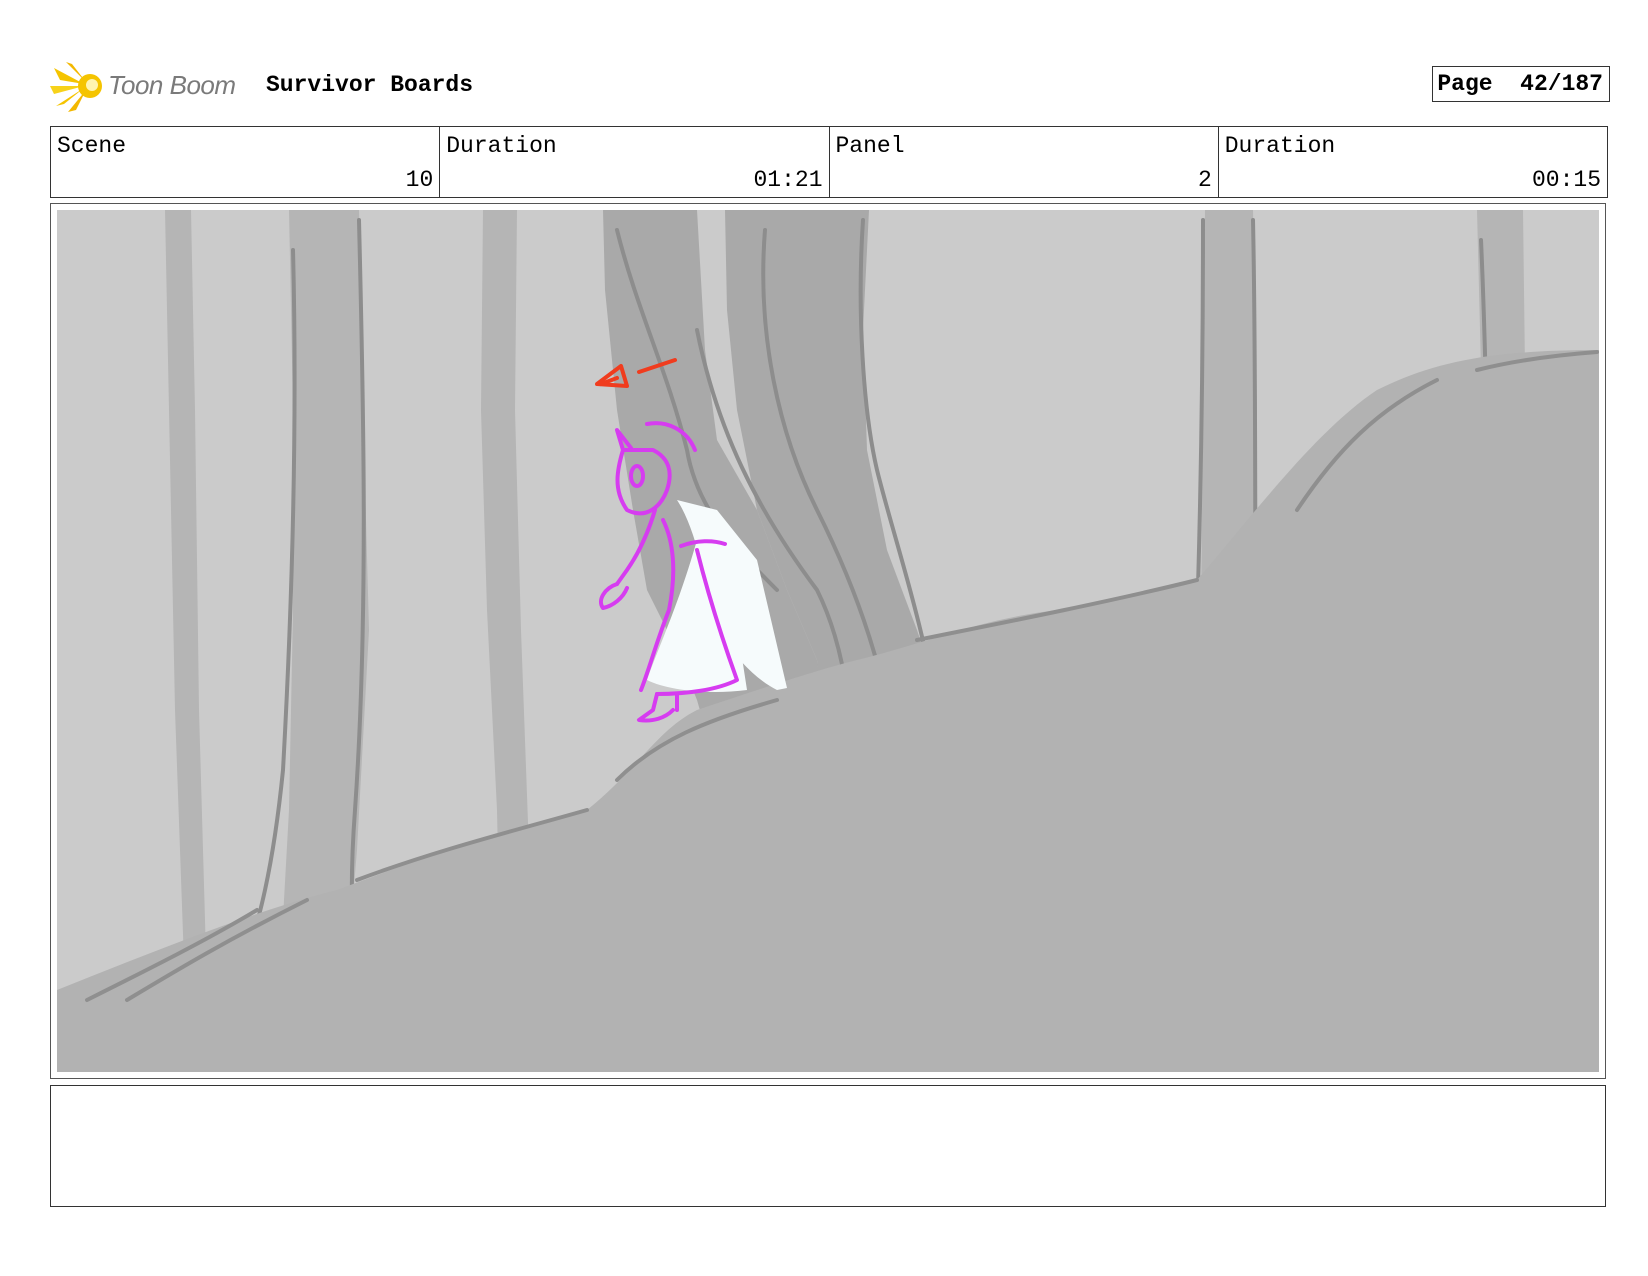  What do you see at coordinates (1280, 146) in the screenshot?
I see `panel-duration-label: Duration` at bounding box center [1280, 146].